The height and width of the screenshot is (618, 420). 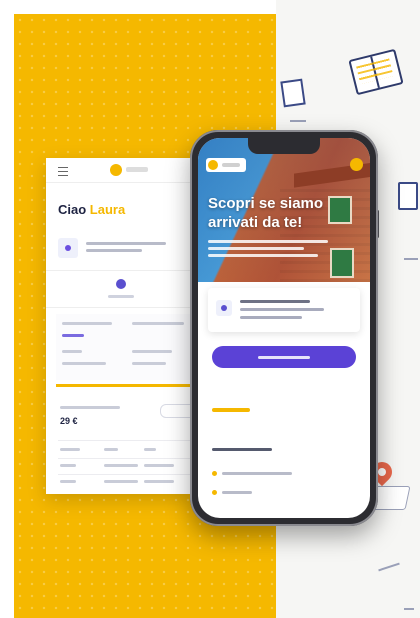 I want to click on address-title, so click(x=275, y=301).